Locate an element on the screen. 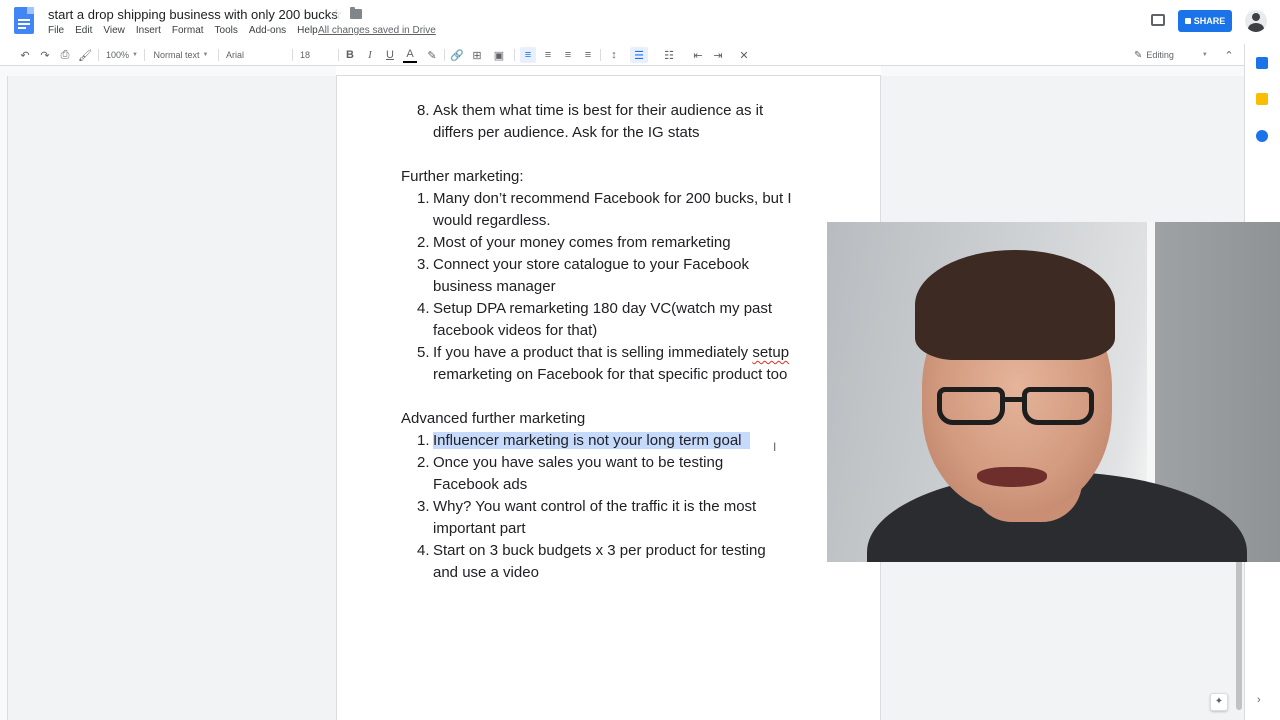 The width and height of the screenshot is (1280, 720). horizontal-ruler is located at coordinates (608, 71).